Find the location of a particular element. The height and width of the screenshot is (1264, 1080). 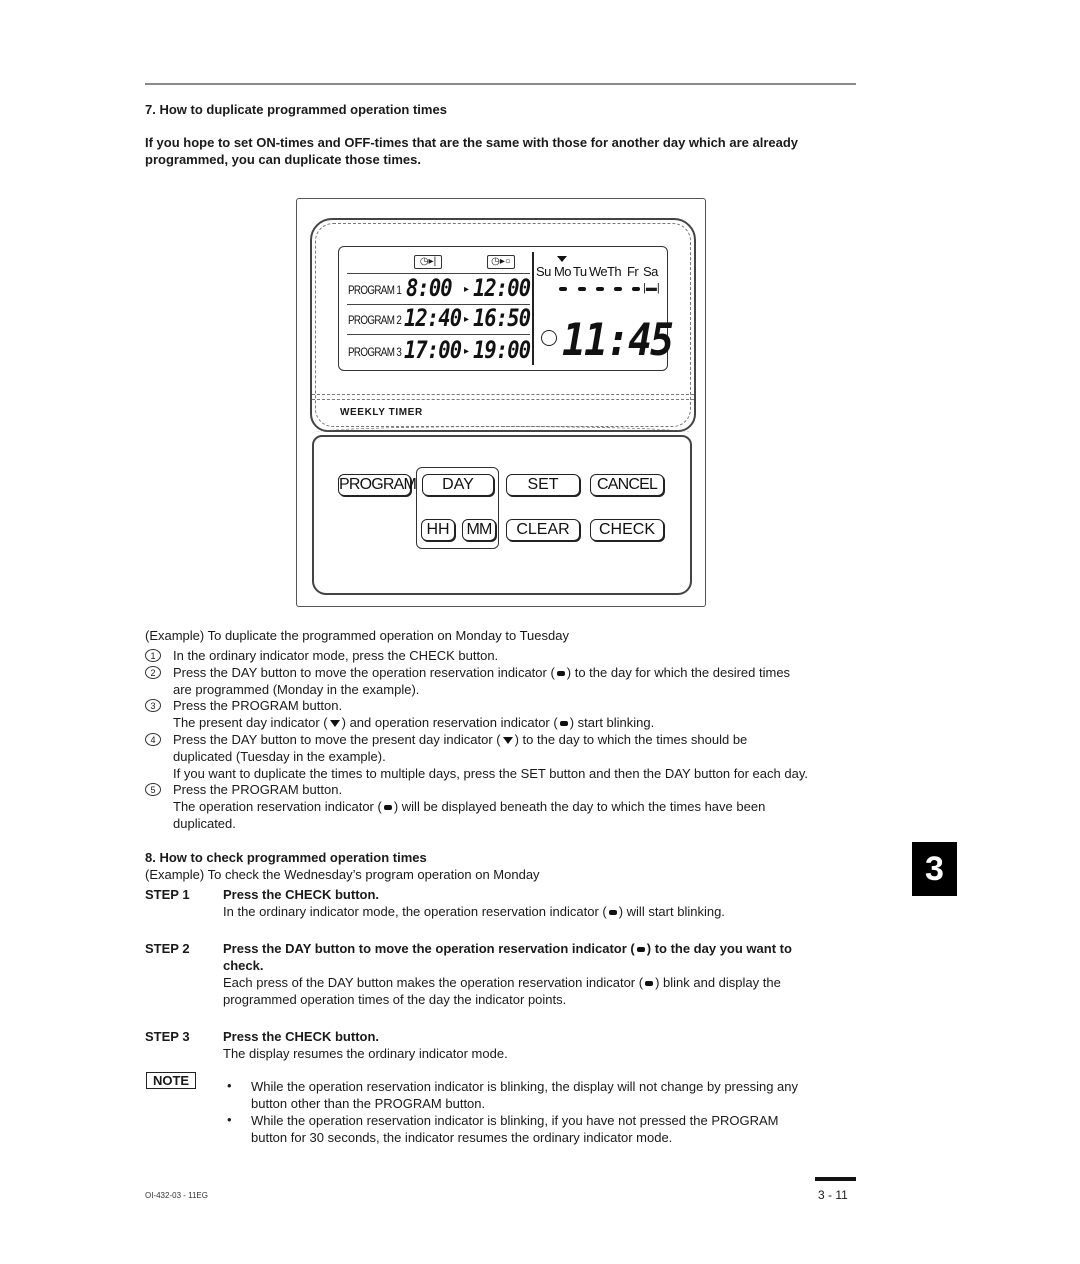

program-3-off-time: 19:00 is located at coordinates (502, 350).